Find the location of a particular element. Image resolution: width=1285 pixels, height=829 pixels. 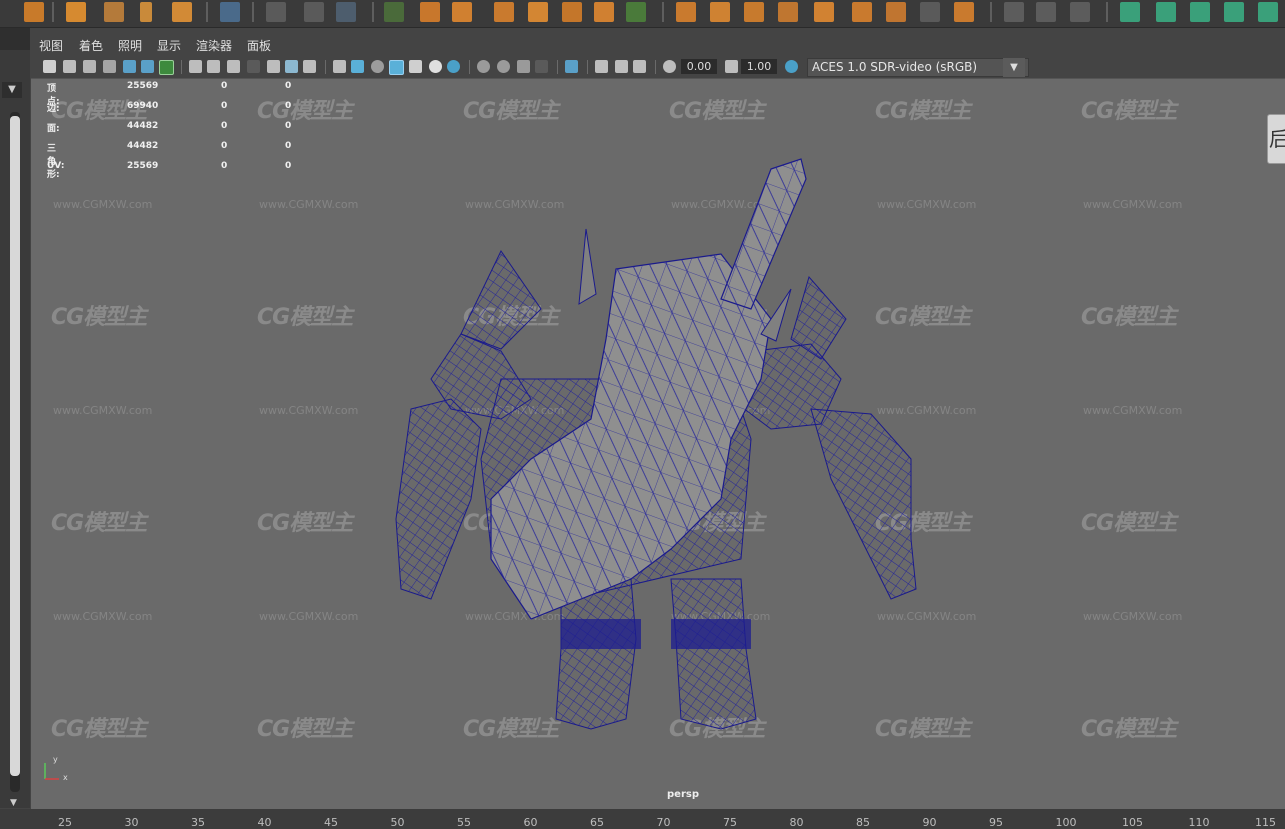

xray-icon is located at coordinates (601, 66).